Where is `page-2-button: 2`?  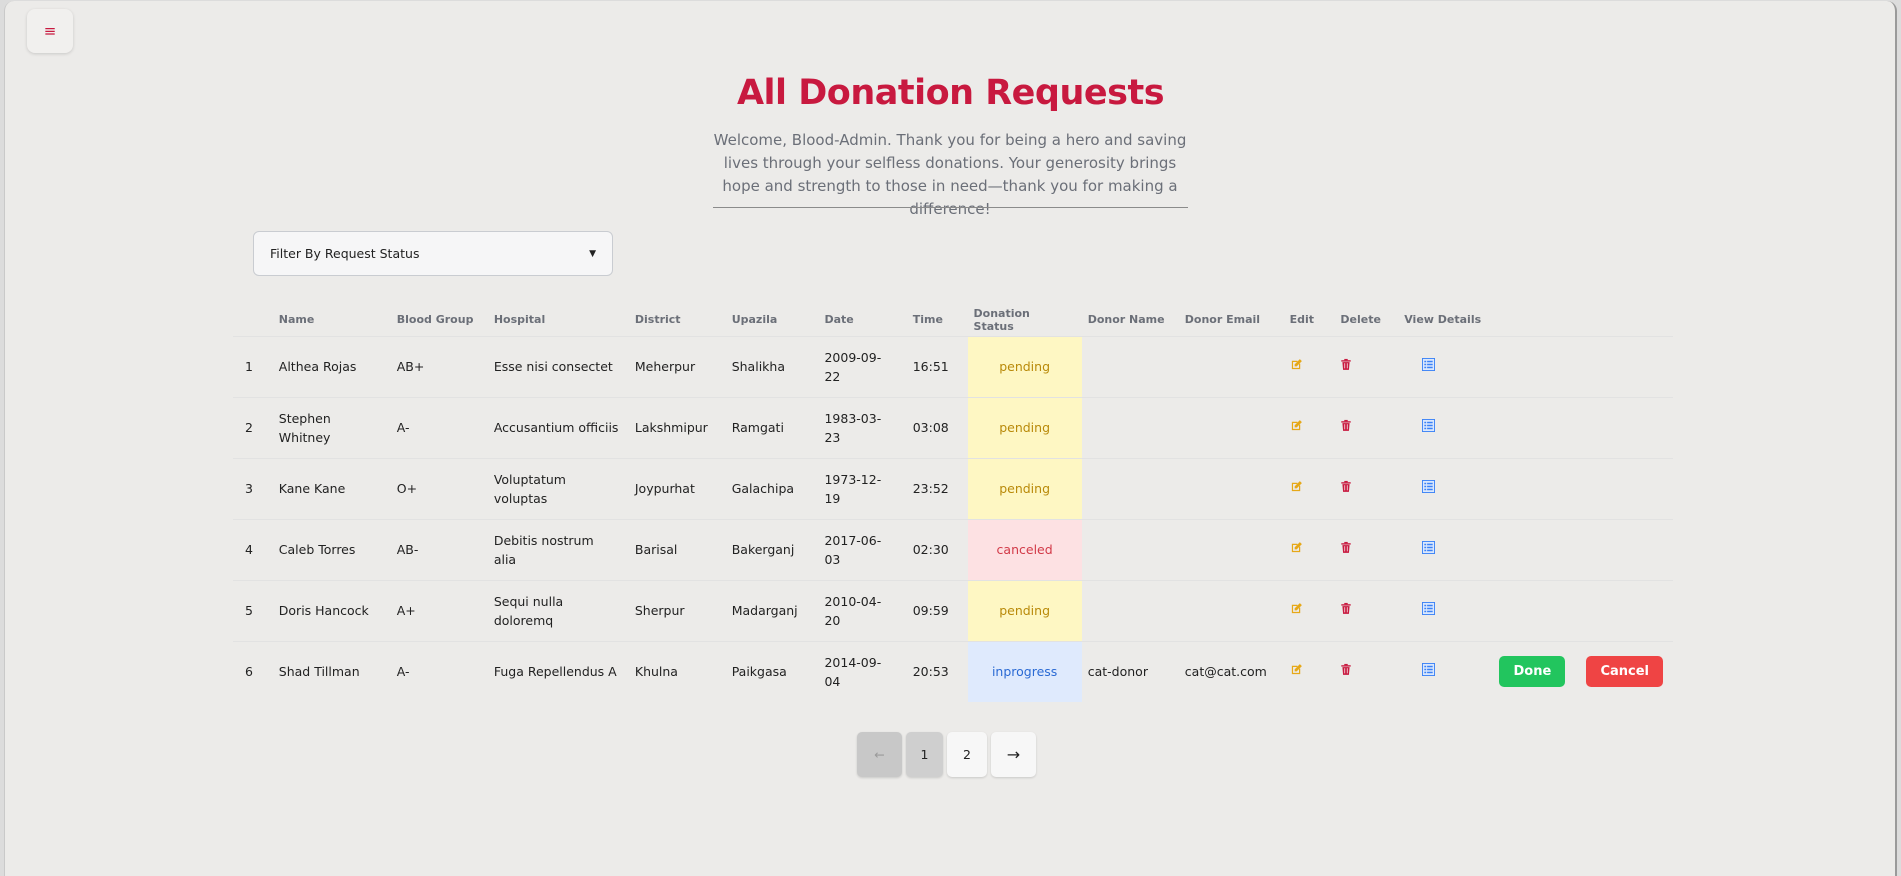
page-2-button: 2 is located at coordinates (967, 754).